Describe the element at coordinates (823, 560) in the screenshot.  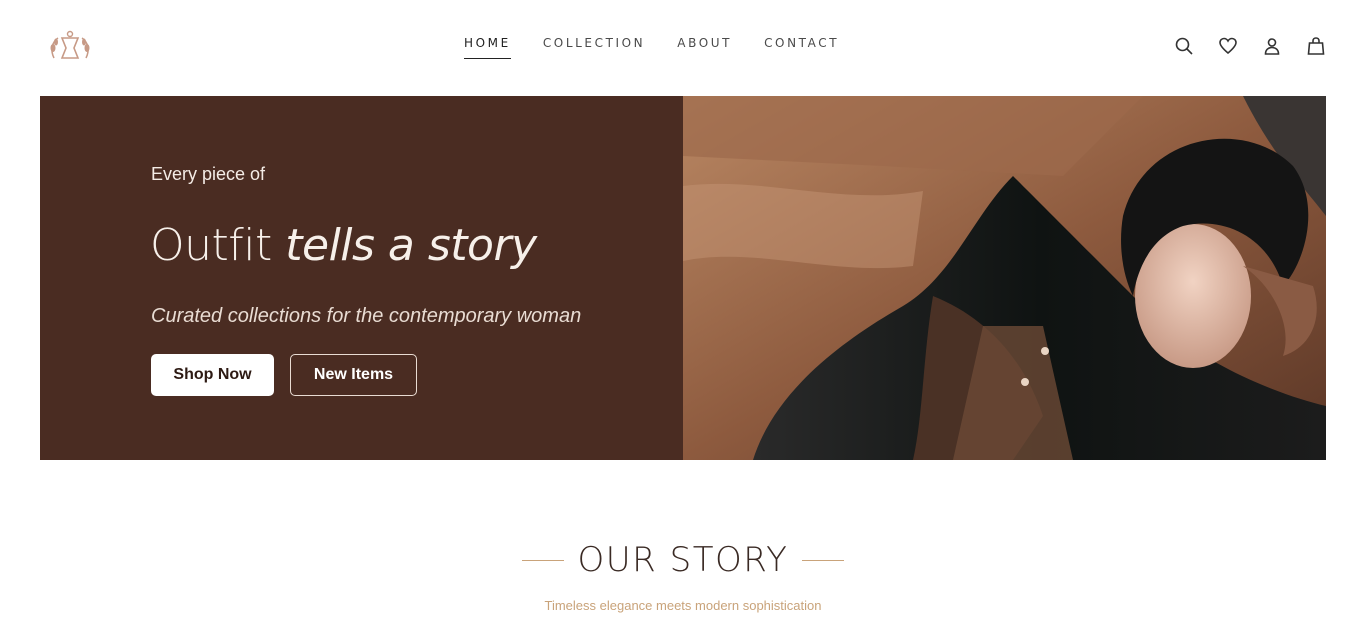
I see `divider-right` at that location.